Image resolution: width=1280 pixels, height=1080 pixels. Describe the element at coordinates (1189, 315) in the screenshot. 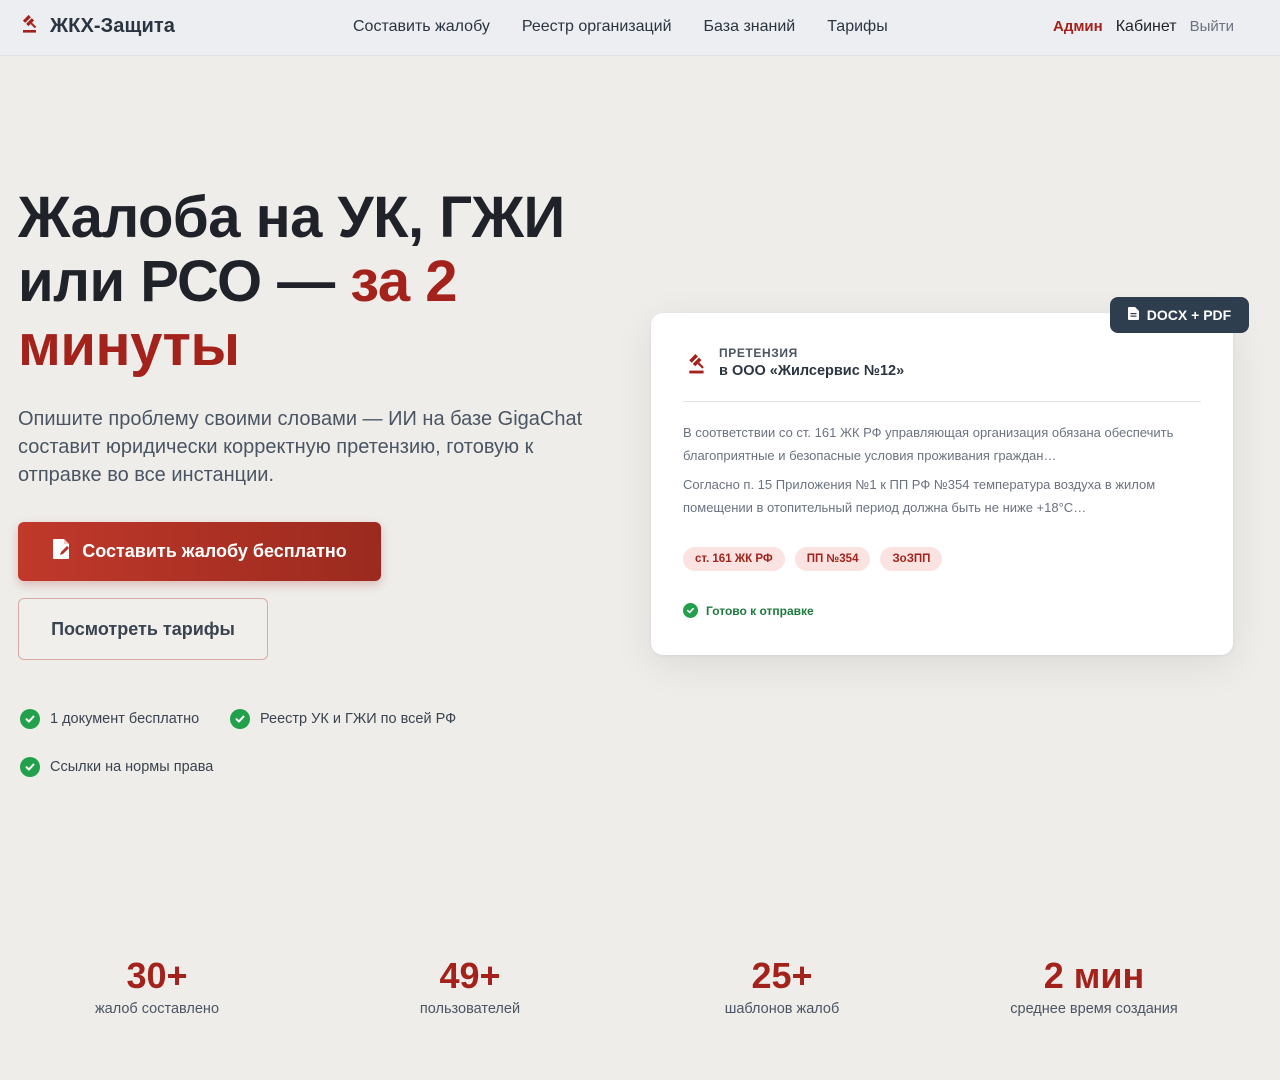

I see `format-badge-label: DOCX + PDF` at that location.